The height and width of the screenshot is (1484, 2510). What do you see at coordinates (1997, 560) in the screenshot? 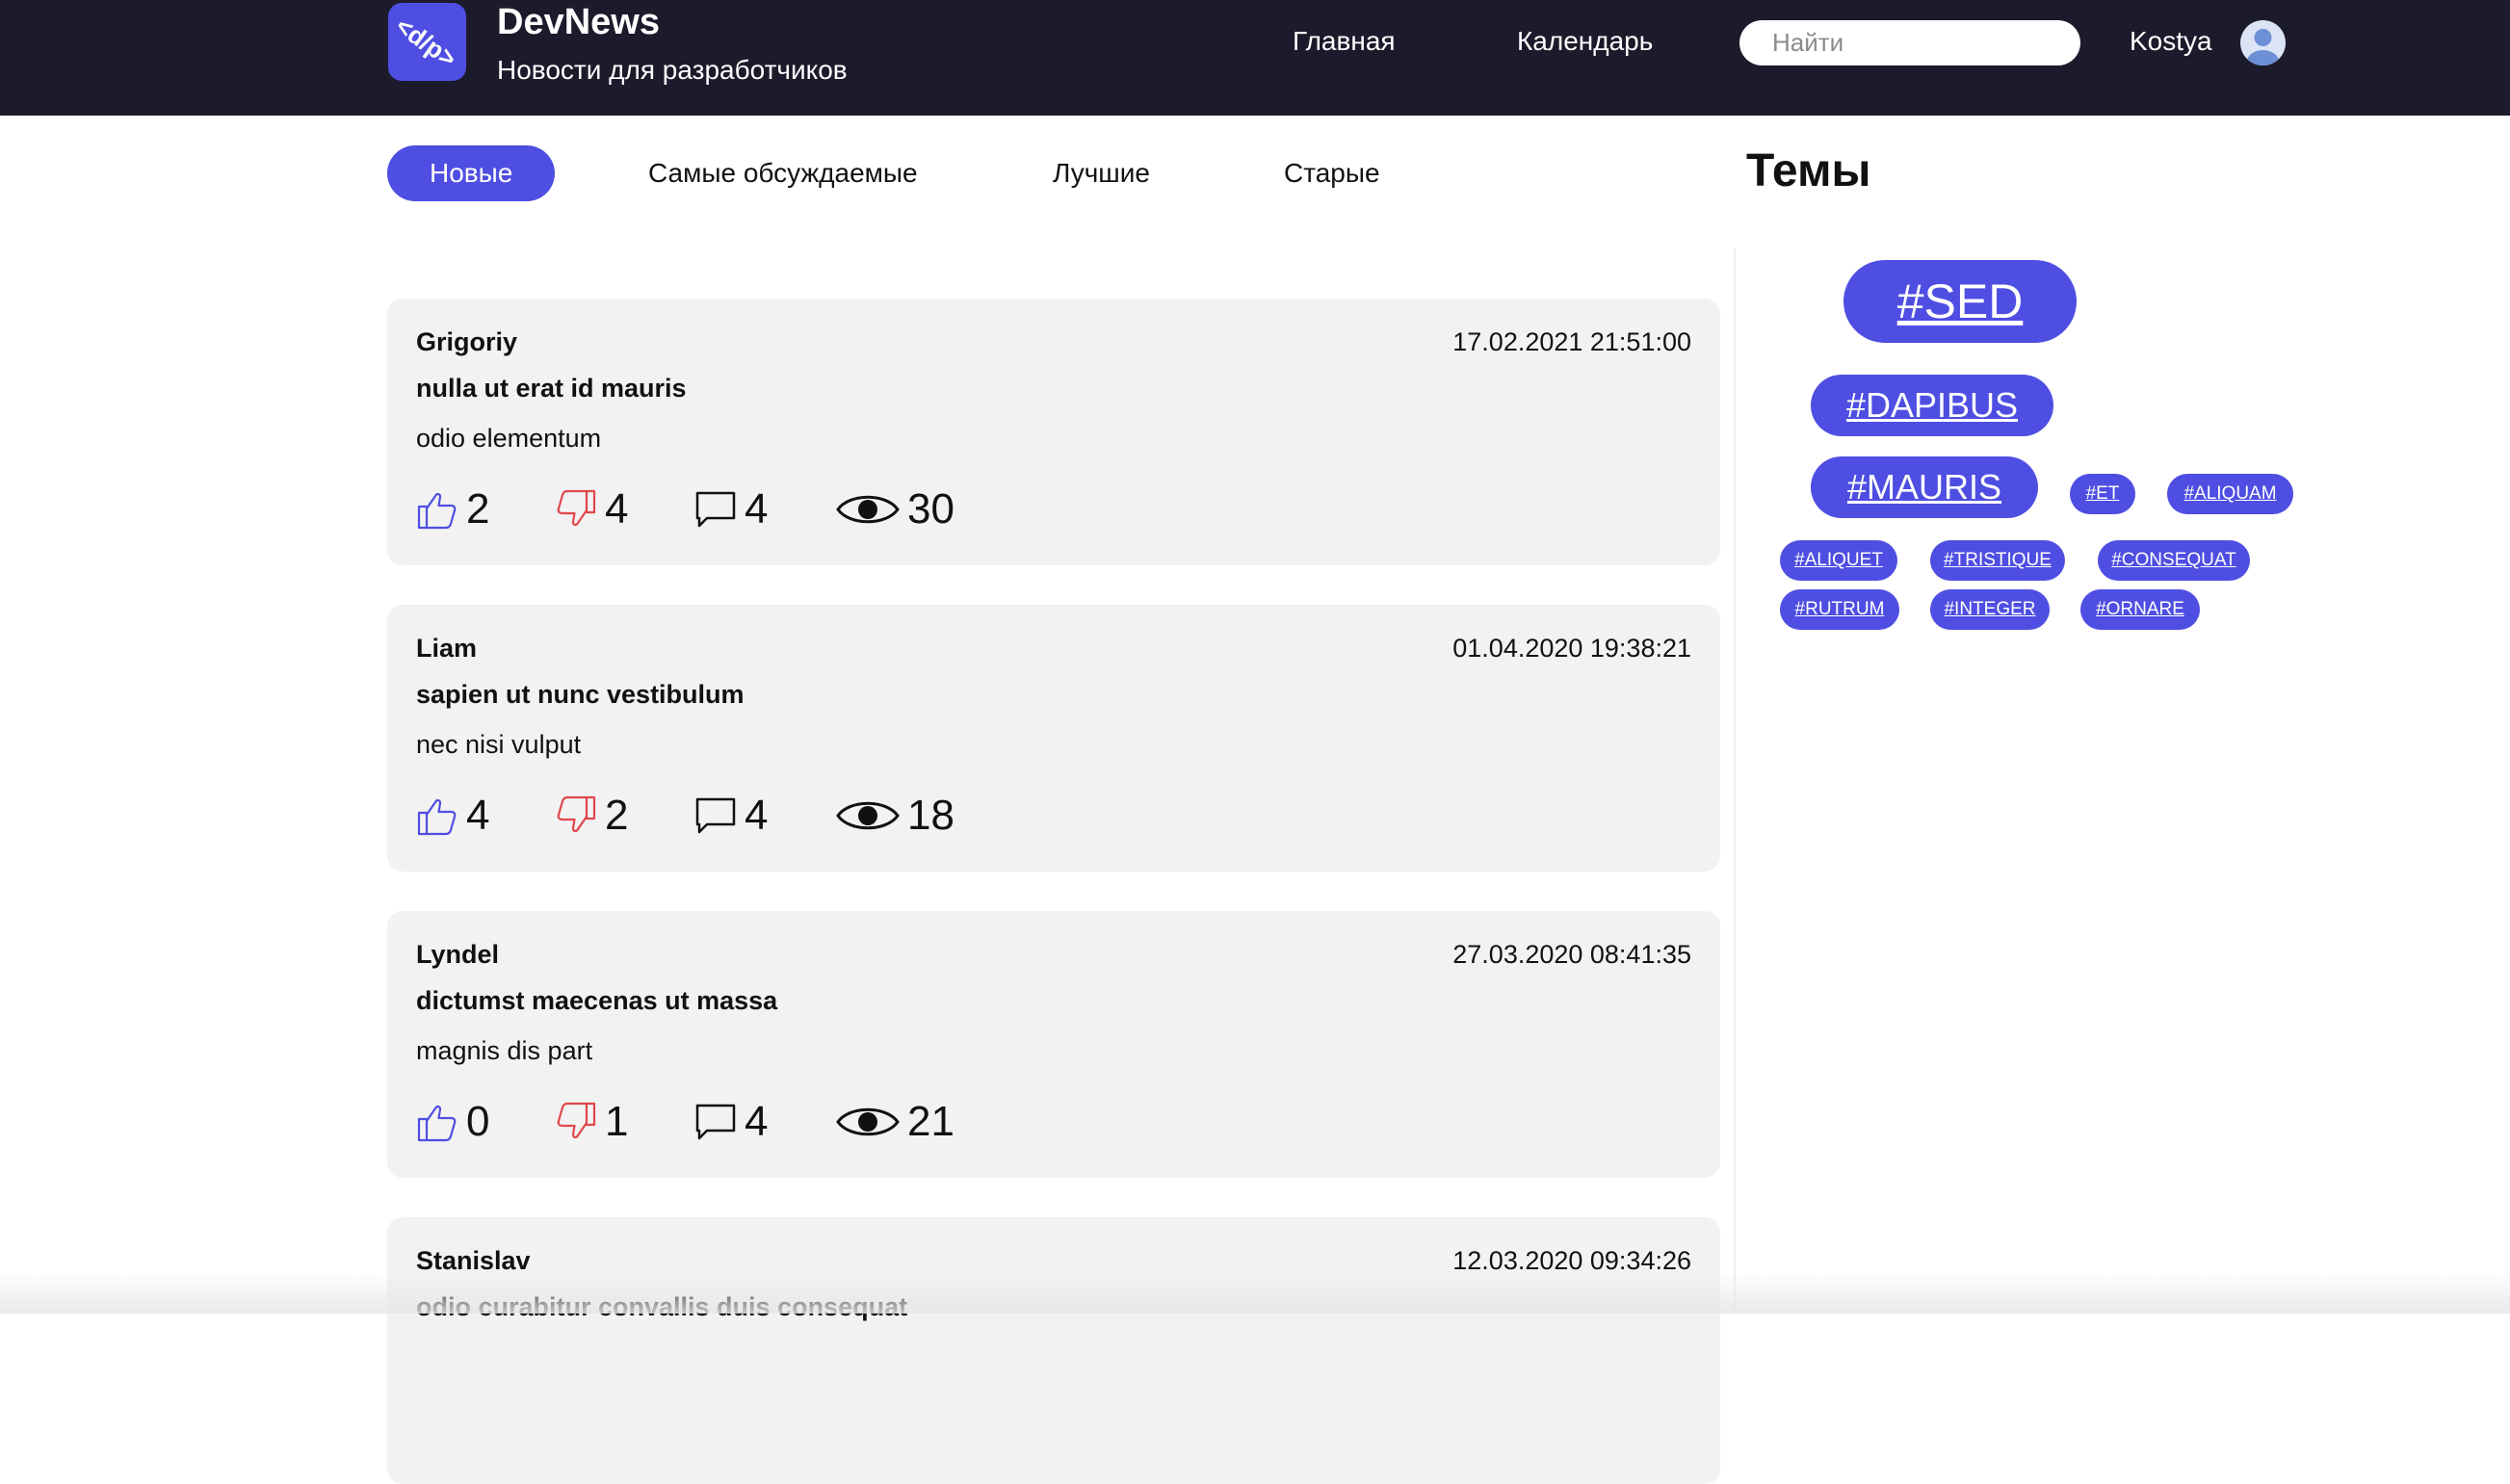
I see `tag-tristique: #TRISTIQUE` at bounding box center [1997, 560].